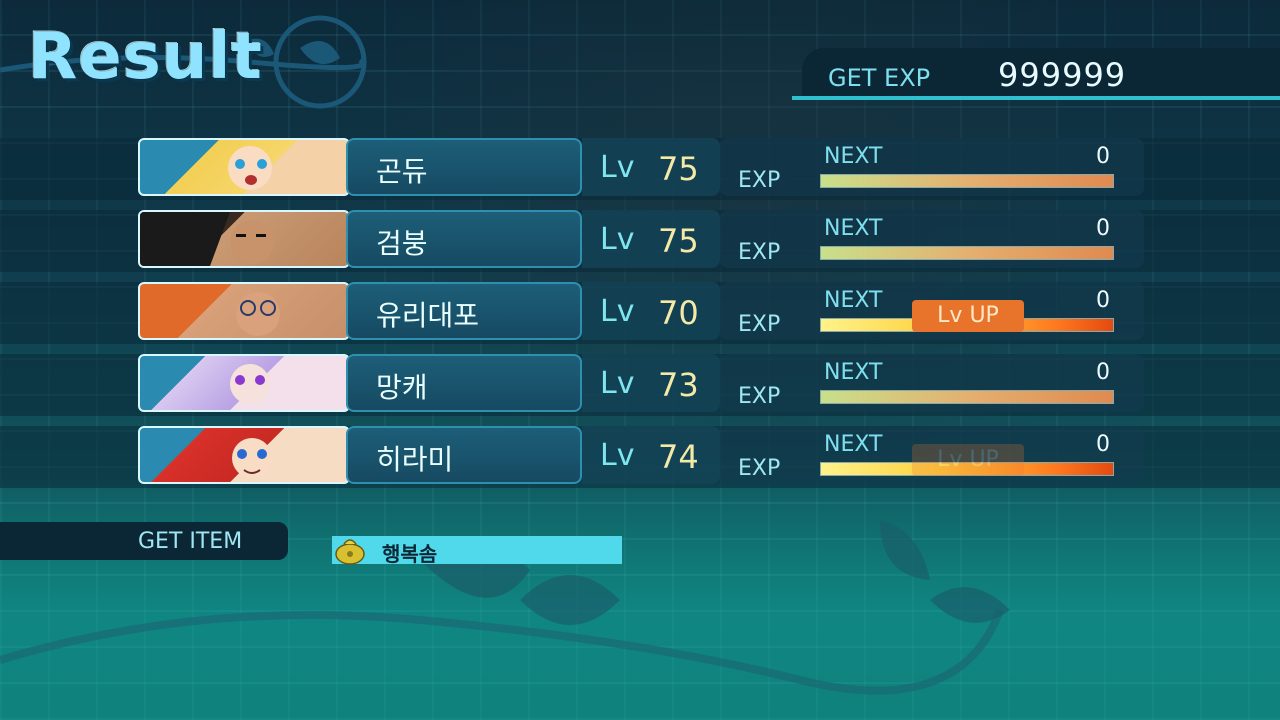 The width and height of the screenshot is (1280, 720). I want to click on character-name: 망캐, so click(402, 387).